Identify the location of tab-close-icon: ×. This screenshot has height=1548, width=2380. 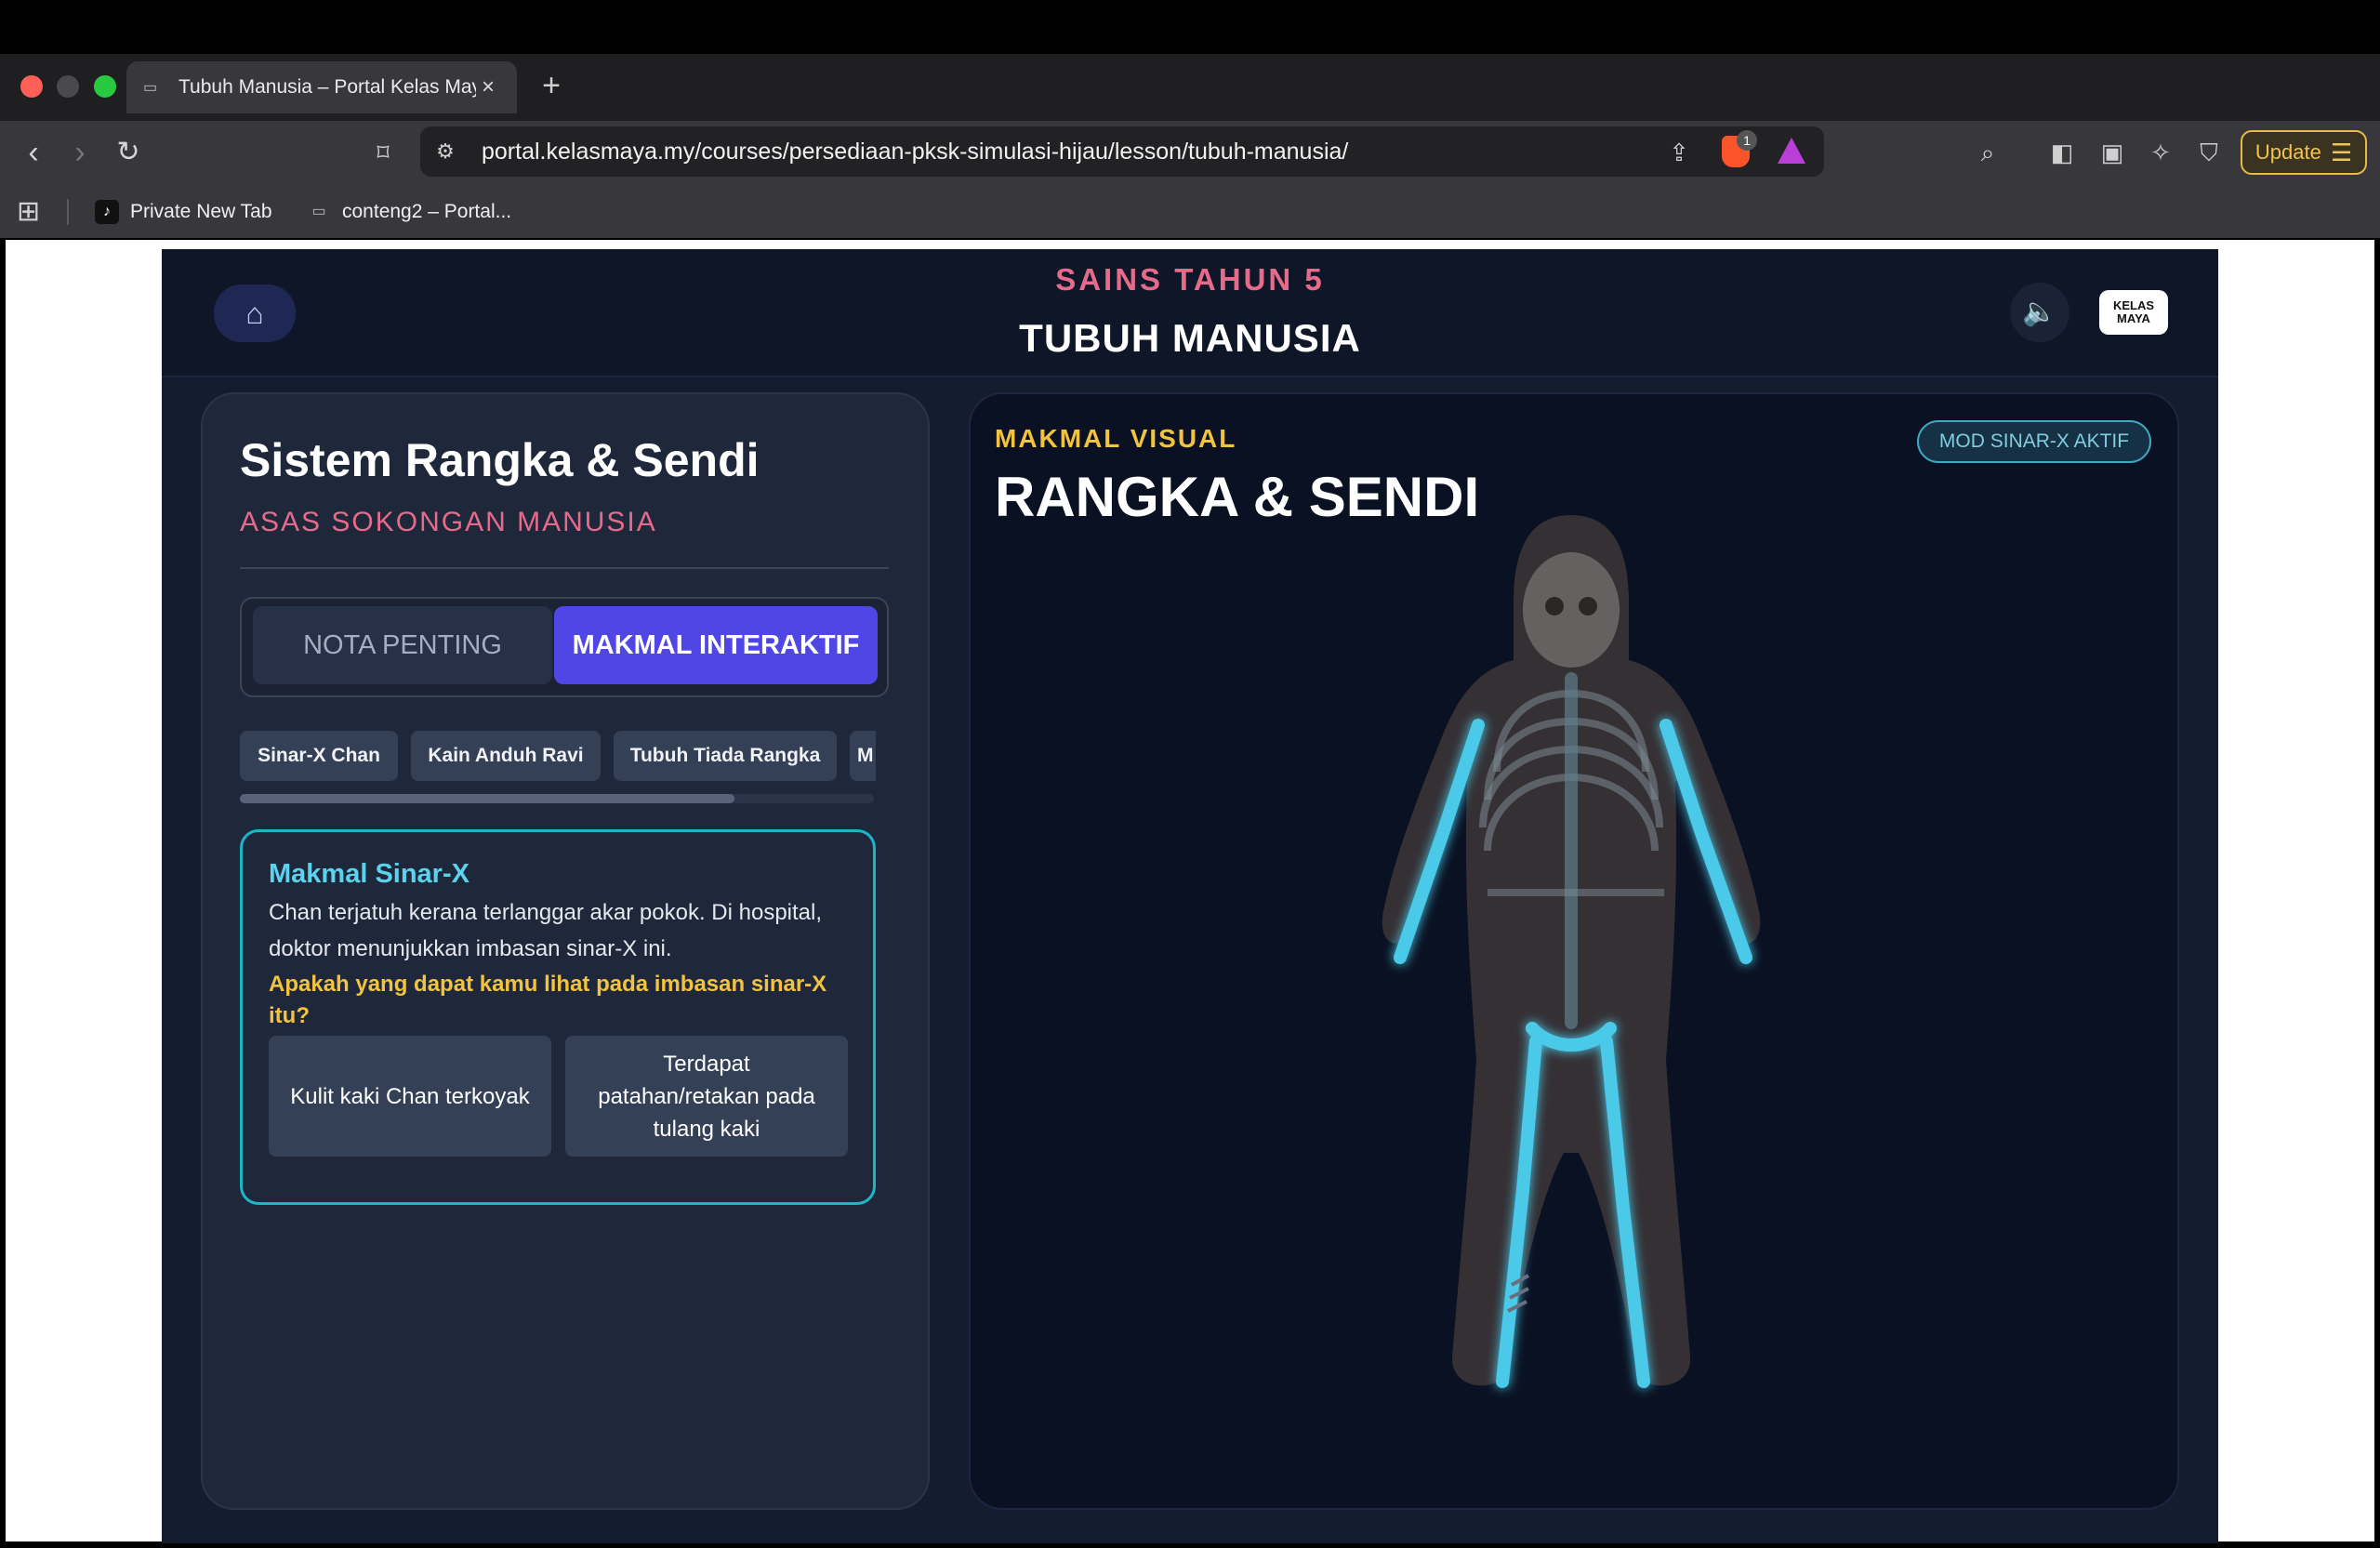
(488, 87).